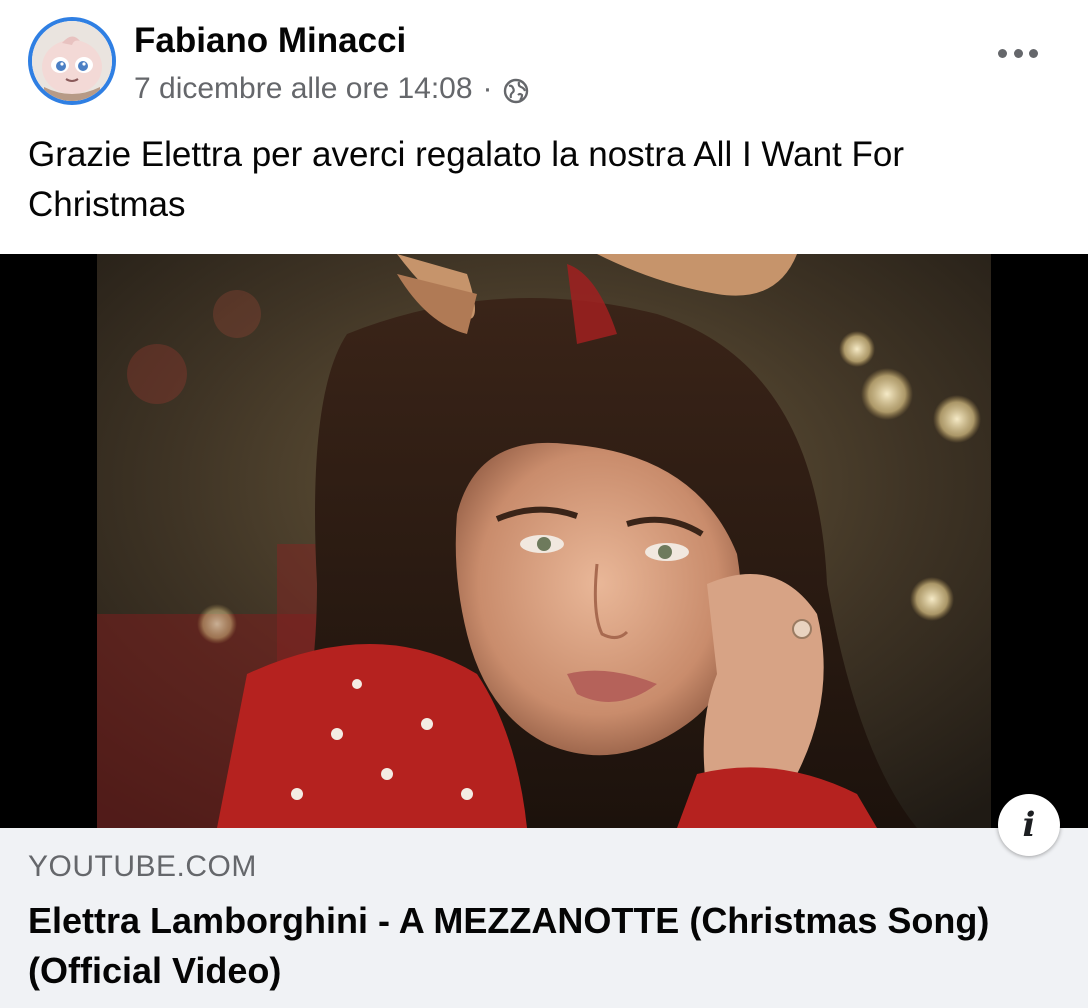 This screenshot has height=1008, width=1088. I want to click on globe-icon, so click(516, 90).